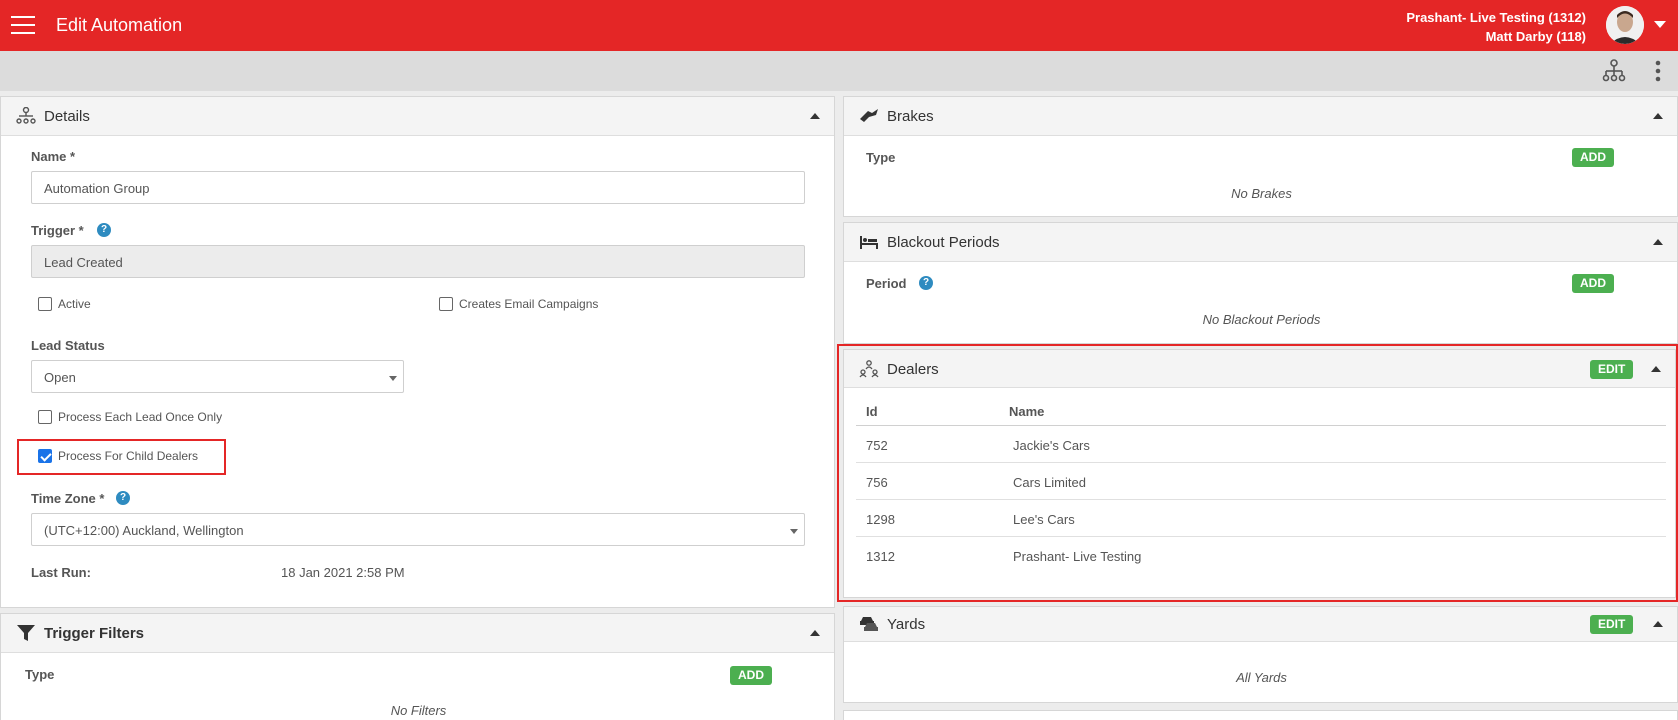 The height and width of the screenshot is (720, 1678). What do you see at coordinates (886, 283) in the screenshot?
I see `period-label: Period` at bounding box center [886, 283].